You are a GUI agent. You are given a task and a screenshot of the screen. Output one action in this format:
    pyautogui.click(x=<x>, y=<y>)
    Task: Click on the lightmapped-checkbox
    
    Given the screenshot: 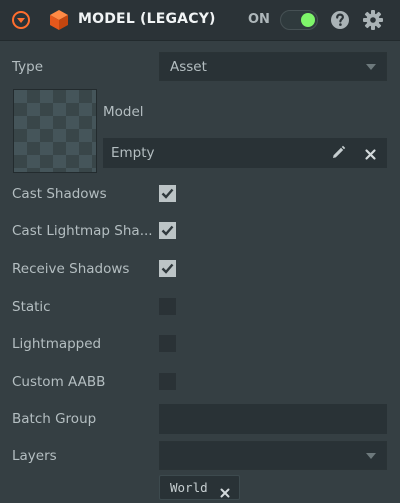 What is the action you would take?
    pyautogui.click(x=167, y=343)
    